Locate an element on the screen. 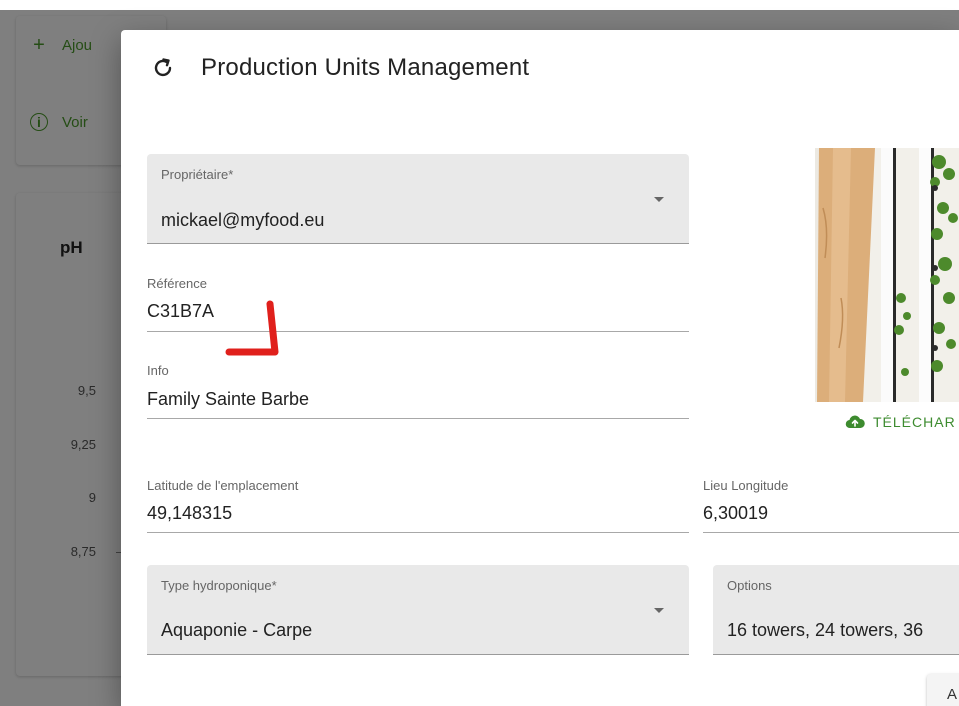 The height and width of the screenshot is (706, 959). info-field: Info Family Sainte Barbe is located at coordinates (418, 391).